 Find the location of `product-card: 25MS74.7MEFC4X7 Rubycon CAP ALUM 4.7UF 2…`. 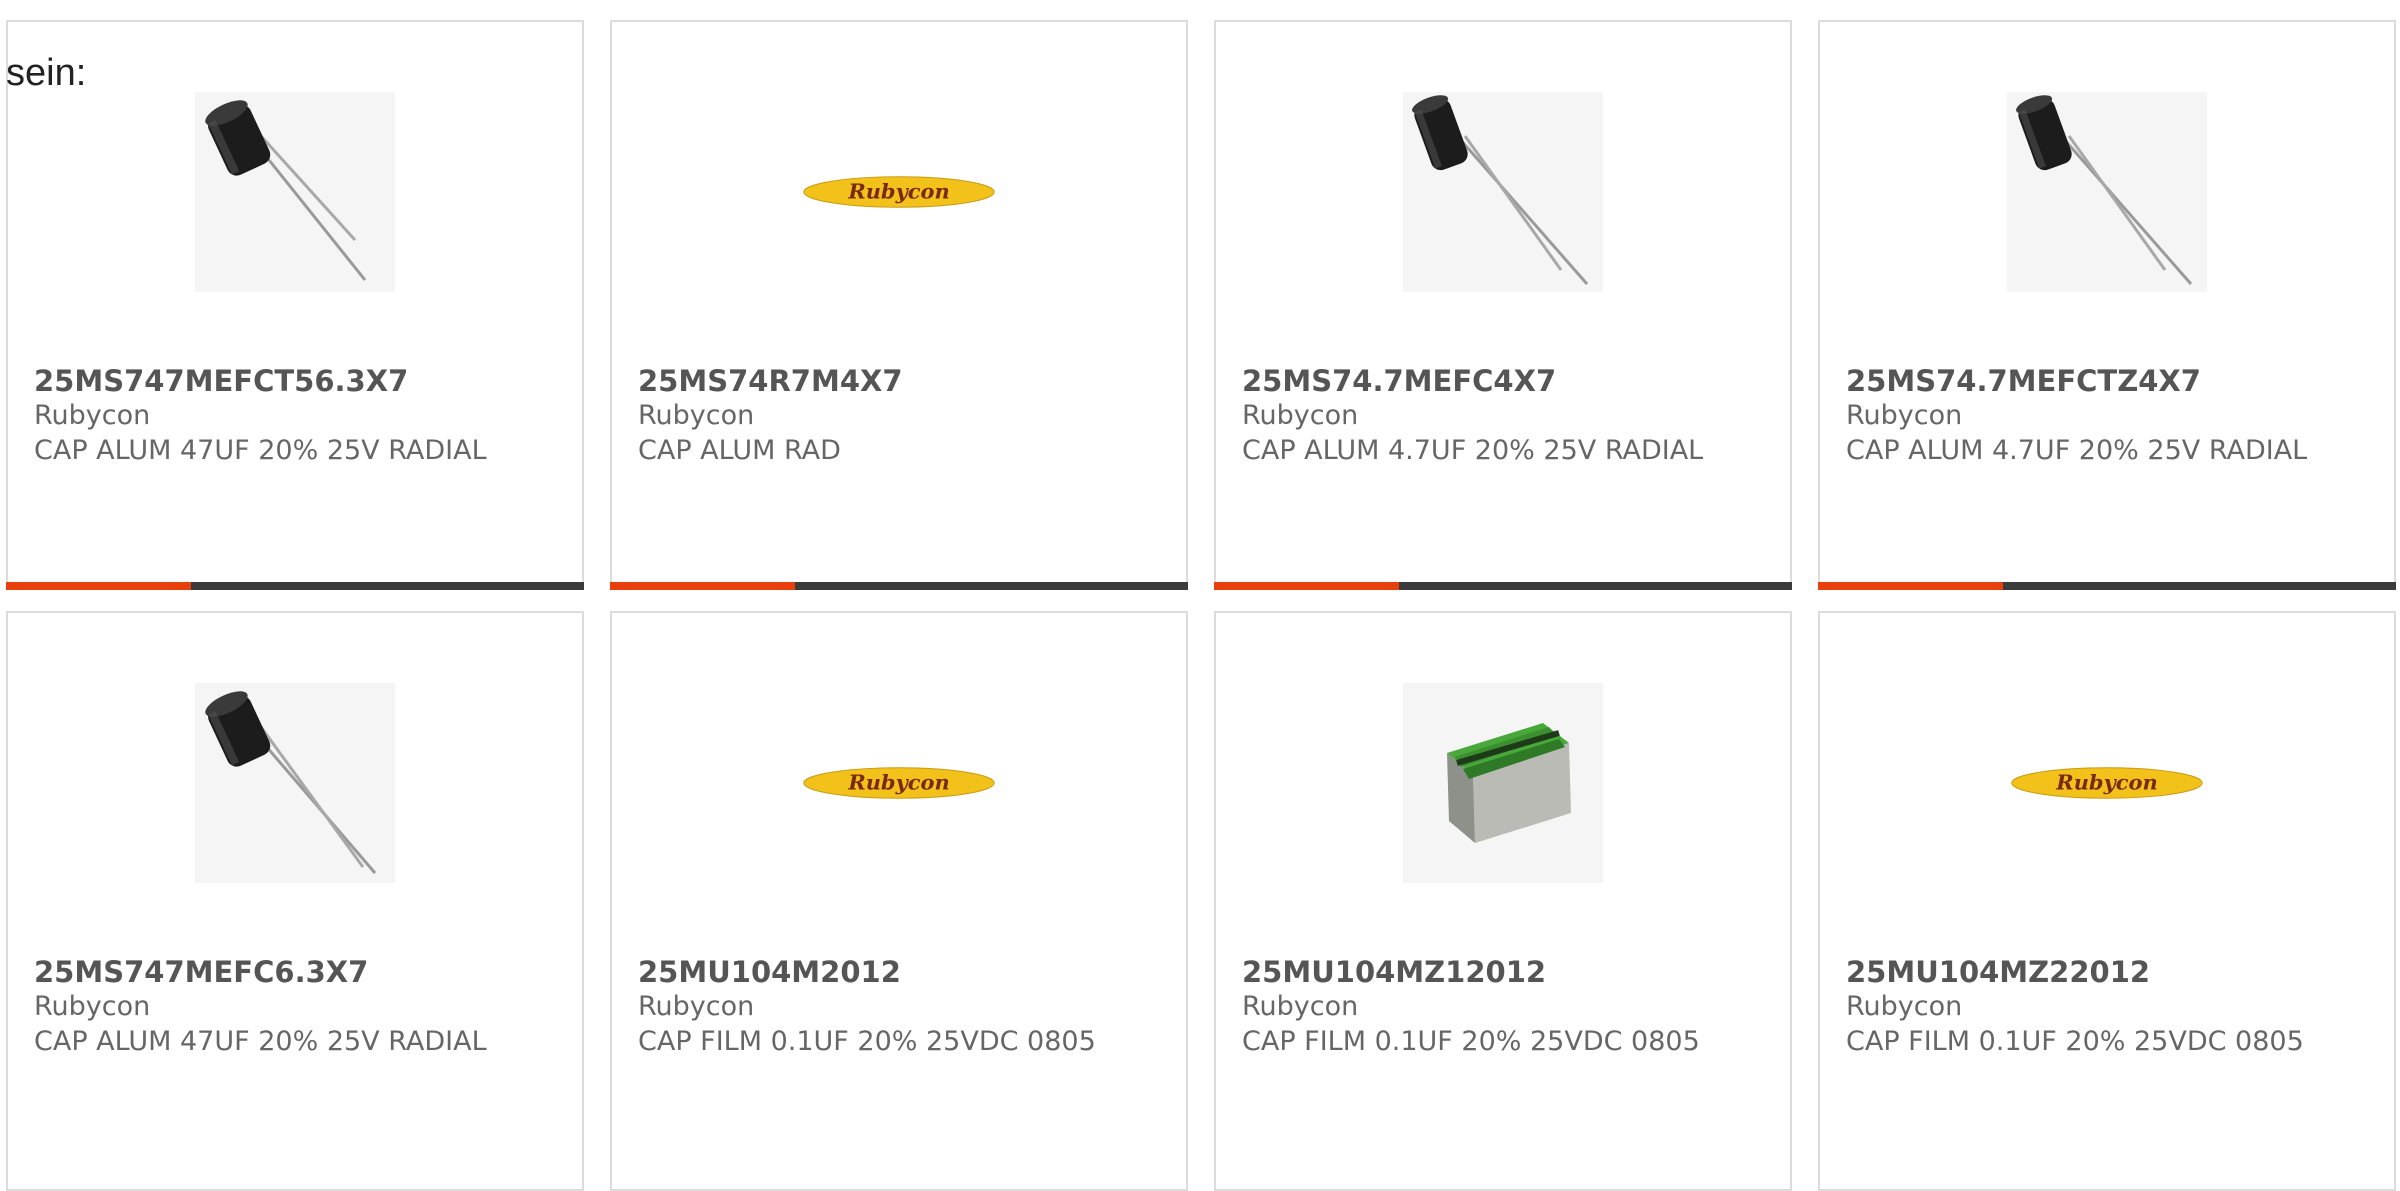

product-card: 25MS74.7MEFC4X7 Rubycon CAP ALUM 4.7UF 2… is located at coordinates (1503, 305).